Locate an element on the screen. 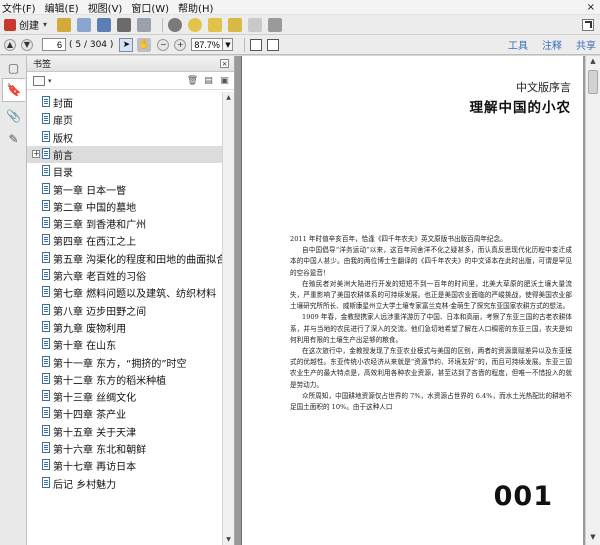 This screenshot has width=600, height=545. tools-link: 工具 is located at coordinates (518, 44).